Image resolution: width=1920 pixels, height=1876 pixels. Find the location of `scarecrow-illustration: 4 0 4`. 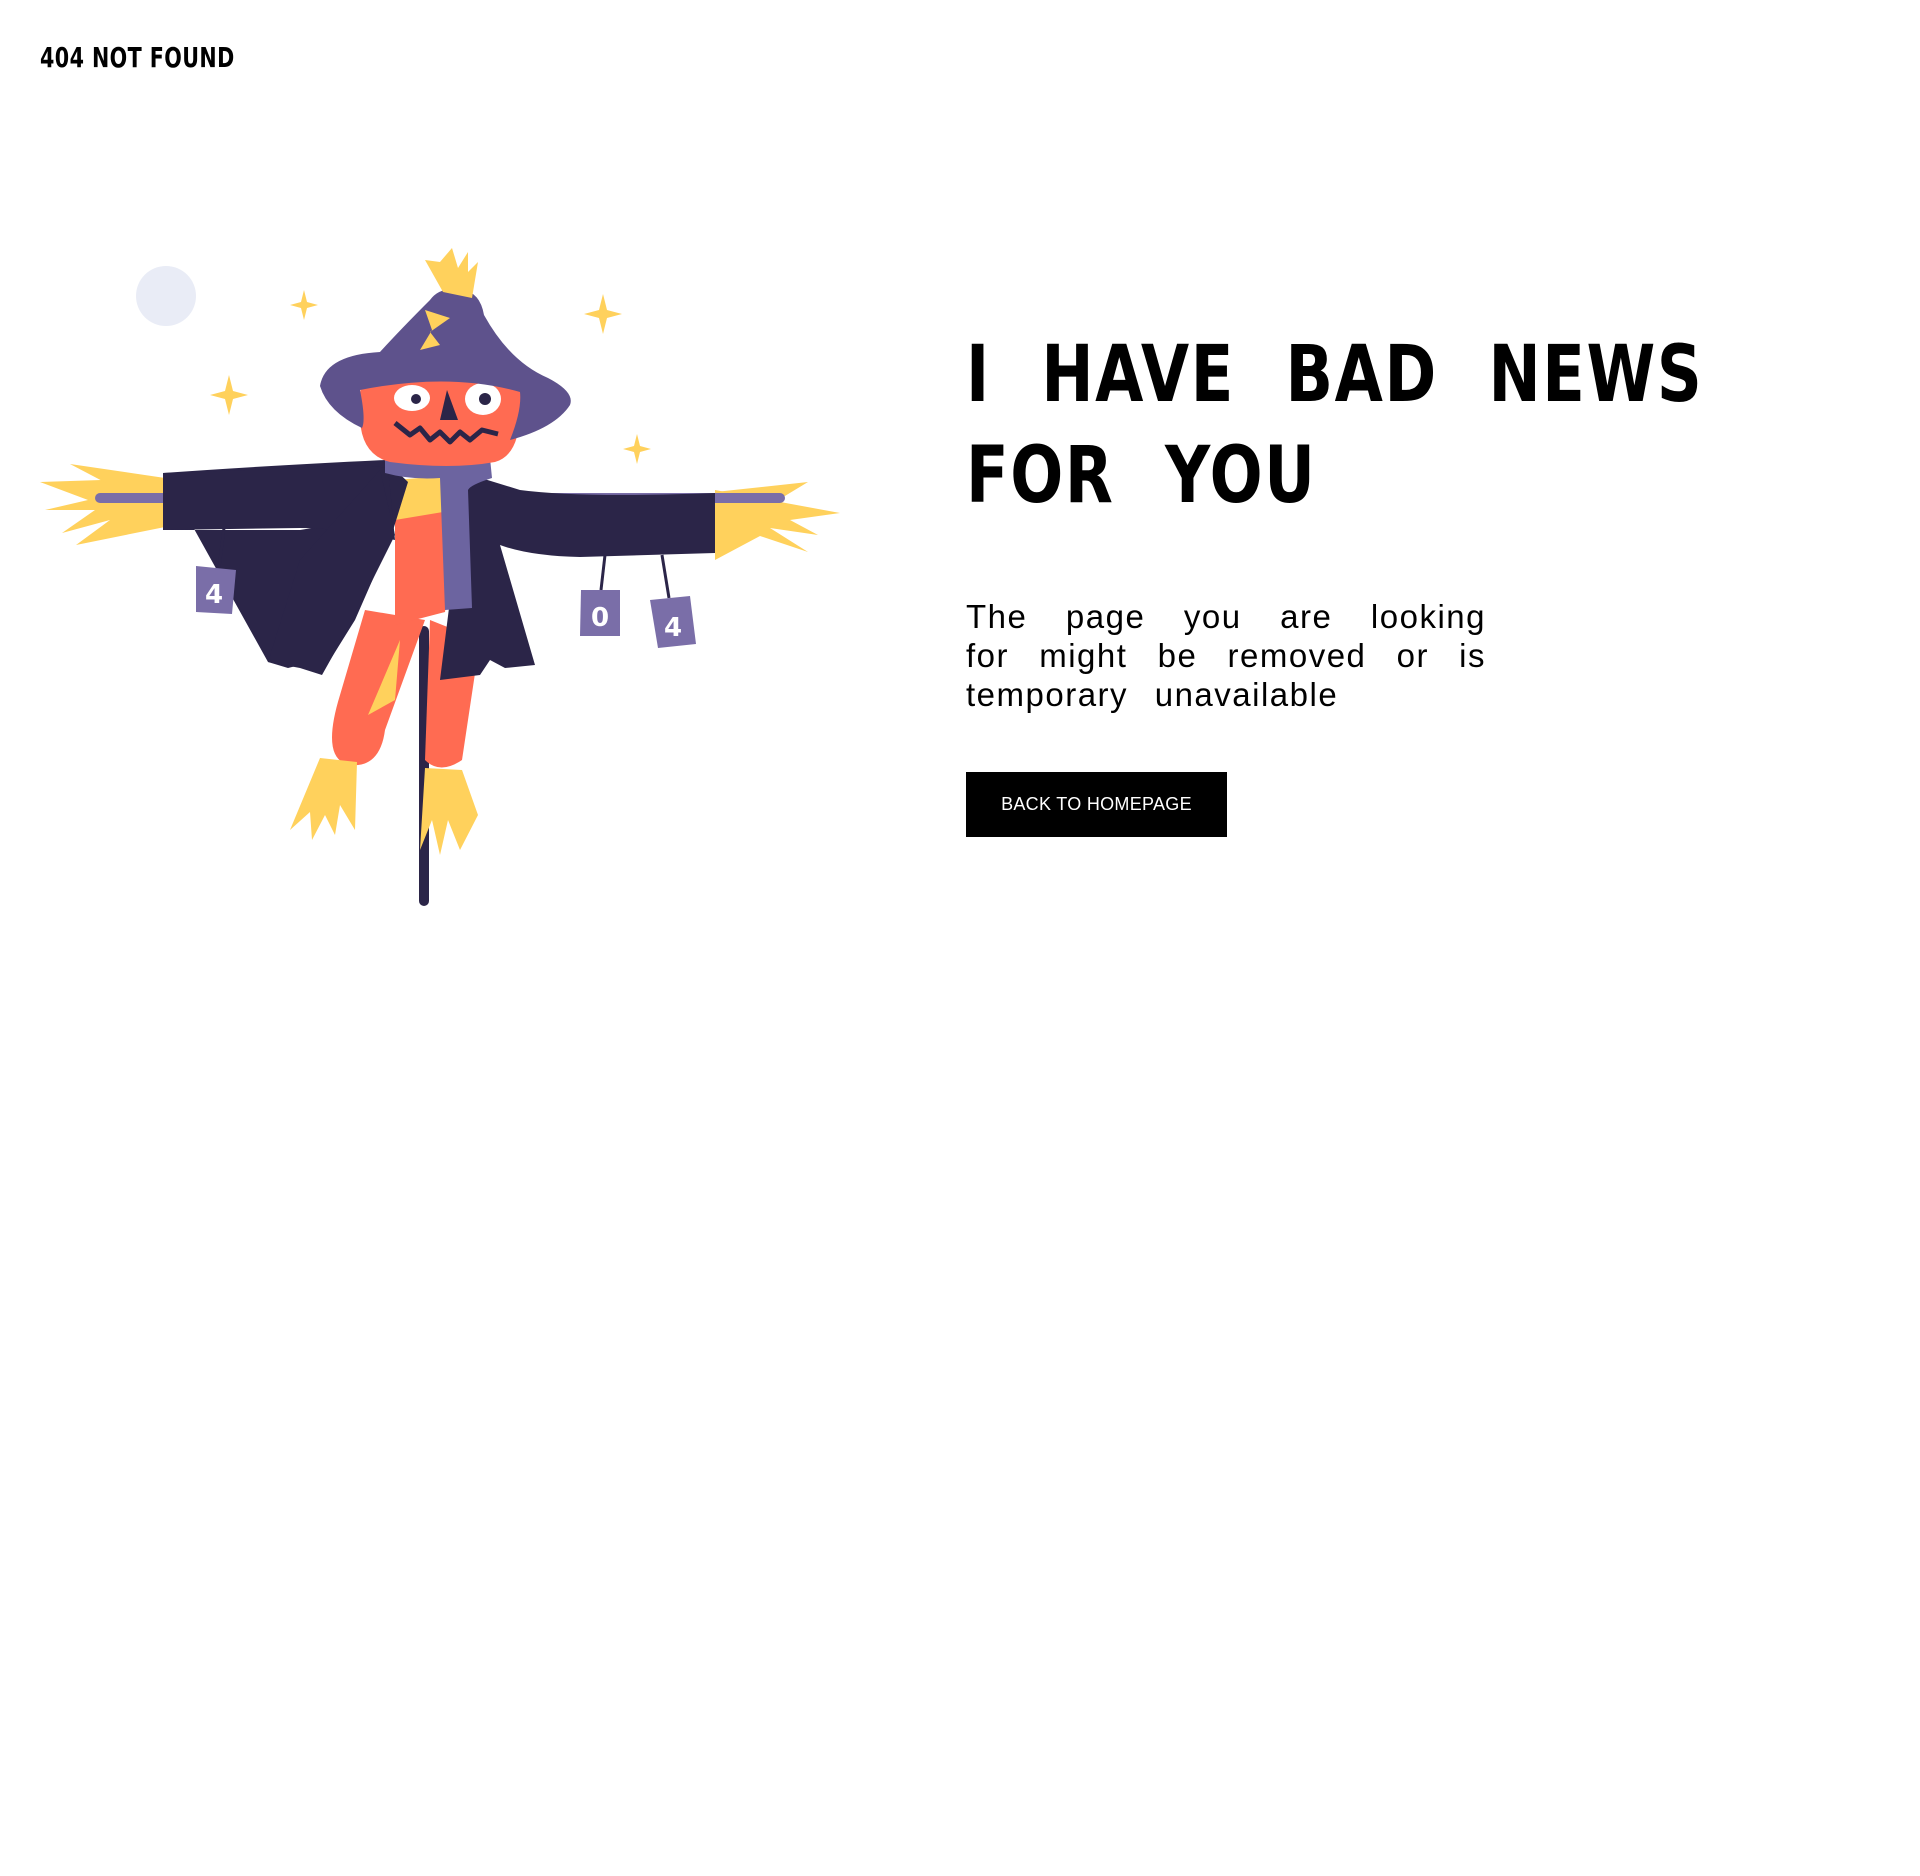

scarecrow-illustration: 4 0 4 is located at coordinates (440, 577).